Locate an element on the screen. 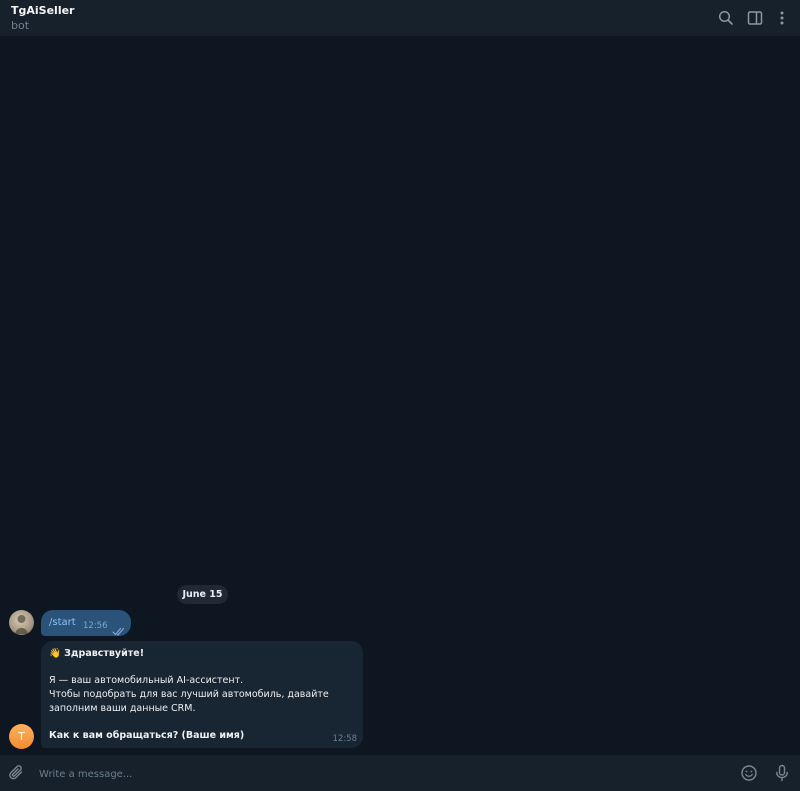 This screenshot has height=791, width=800. double-check-icon is located at coordinates (119, 630).